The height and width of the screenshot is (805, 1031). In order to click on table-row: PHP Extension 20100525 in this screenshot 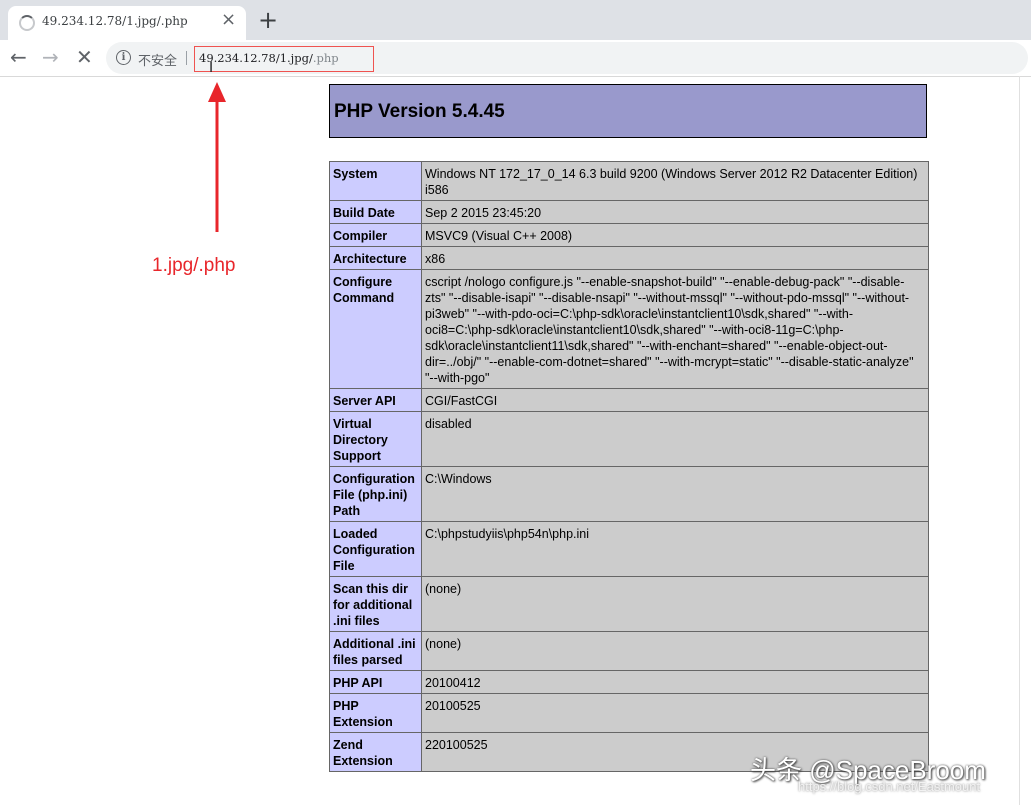, I will do `click(629, 713)`.